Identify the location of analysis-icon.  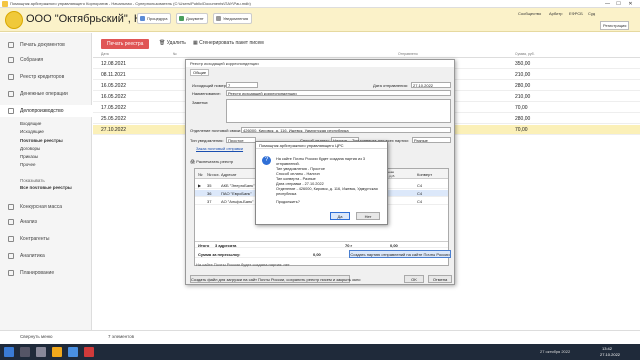
(11, 222).